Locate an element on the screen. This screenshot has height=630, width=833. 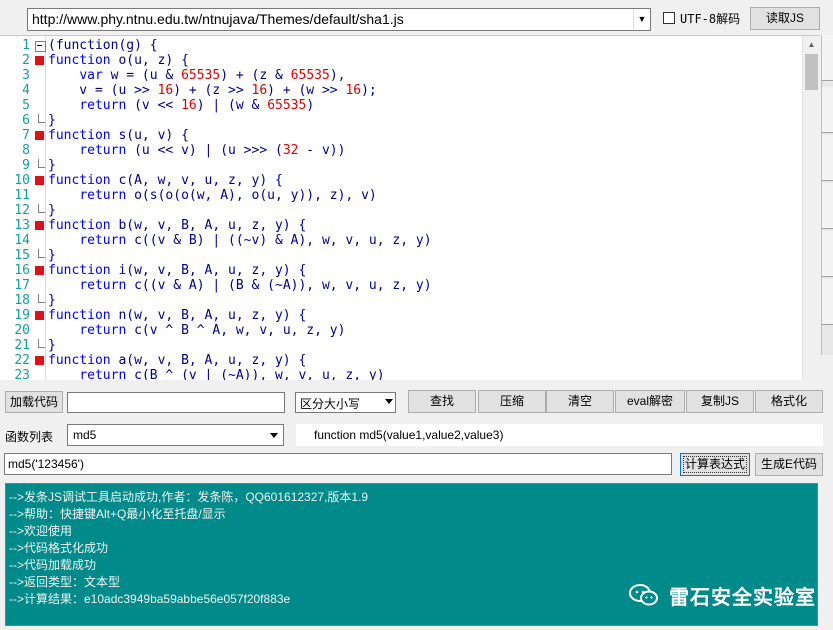
line-number: 4 is located at coordinates (26, 90).